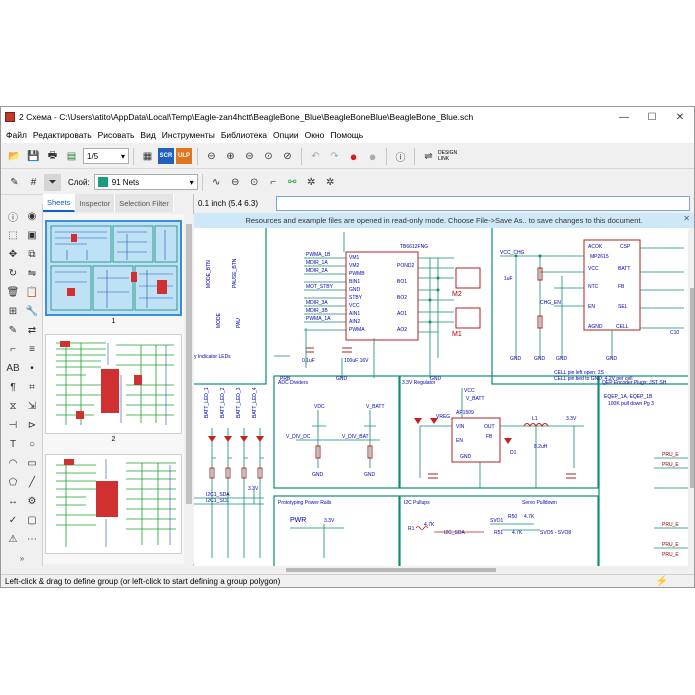 The width and height of the screenshot is (695, 695). Describe the element at coordinates (32, 292) in the screenshot. I see `paste-icon: 📋` at that location.